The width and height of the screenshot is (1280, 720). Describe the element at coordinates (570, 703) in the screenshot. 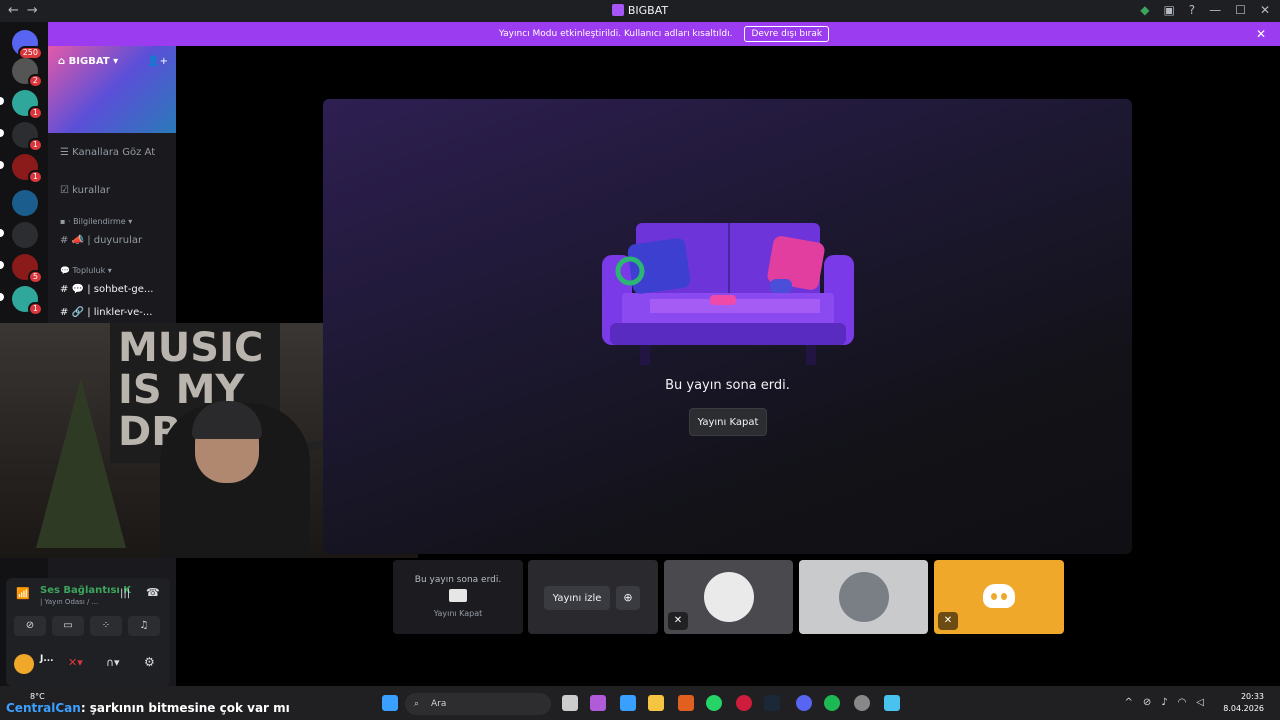

I see `task-view-icon` at that location.